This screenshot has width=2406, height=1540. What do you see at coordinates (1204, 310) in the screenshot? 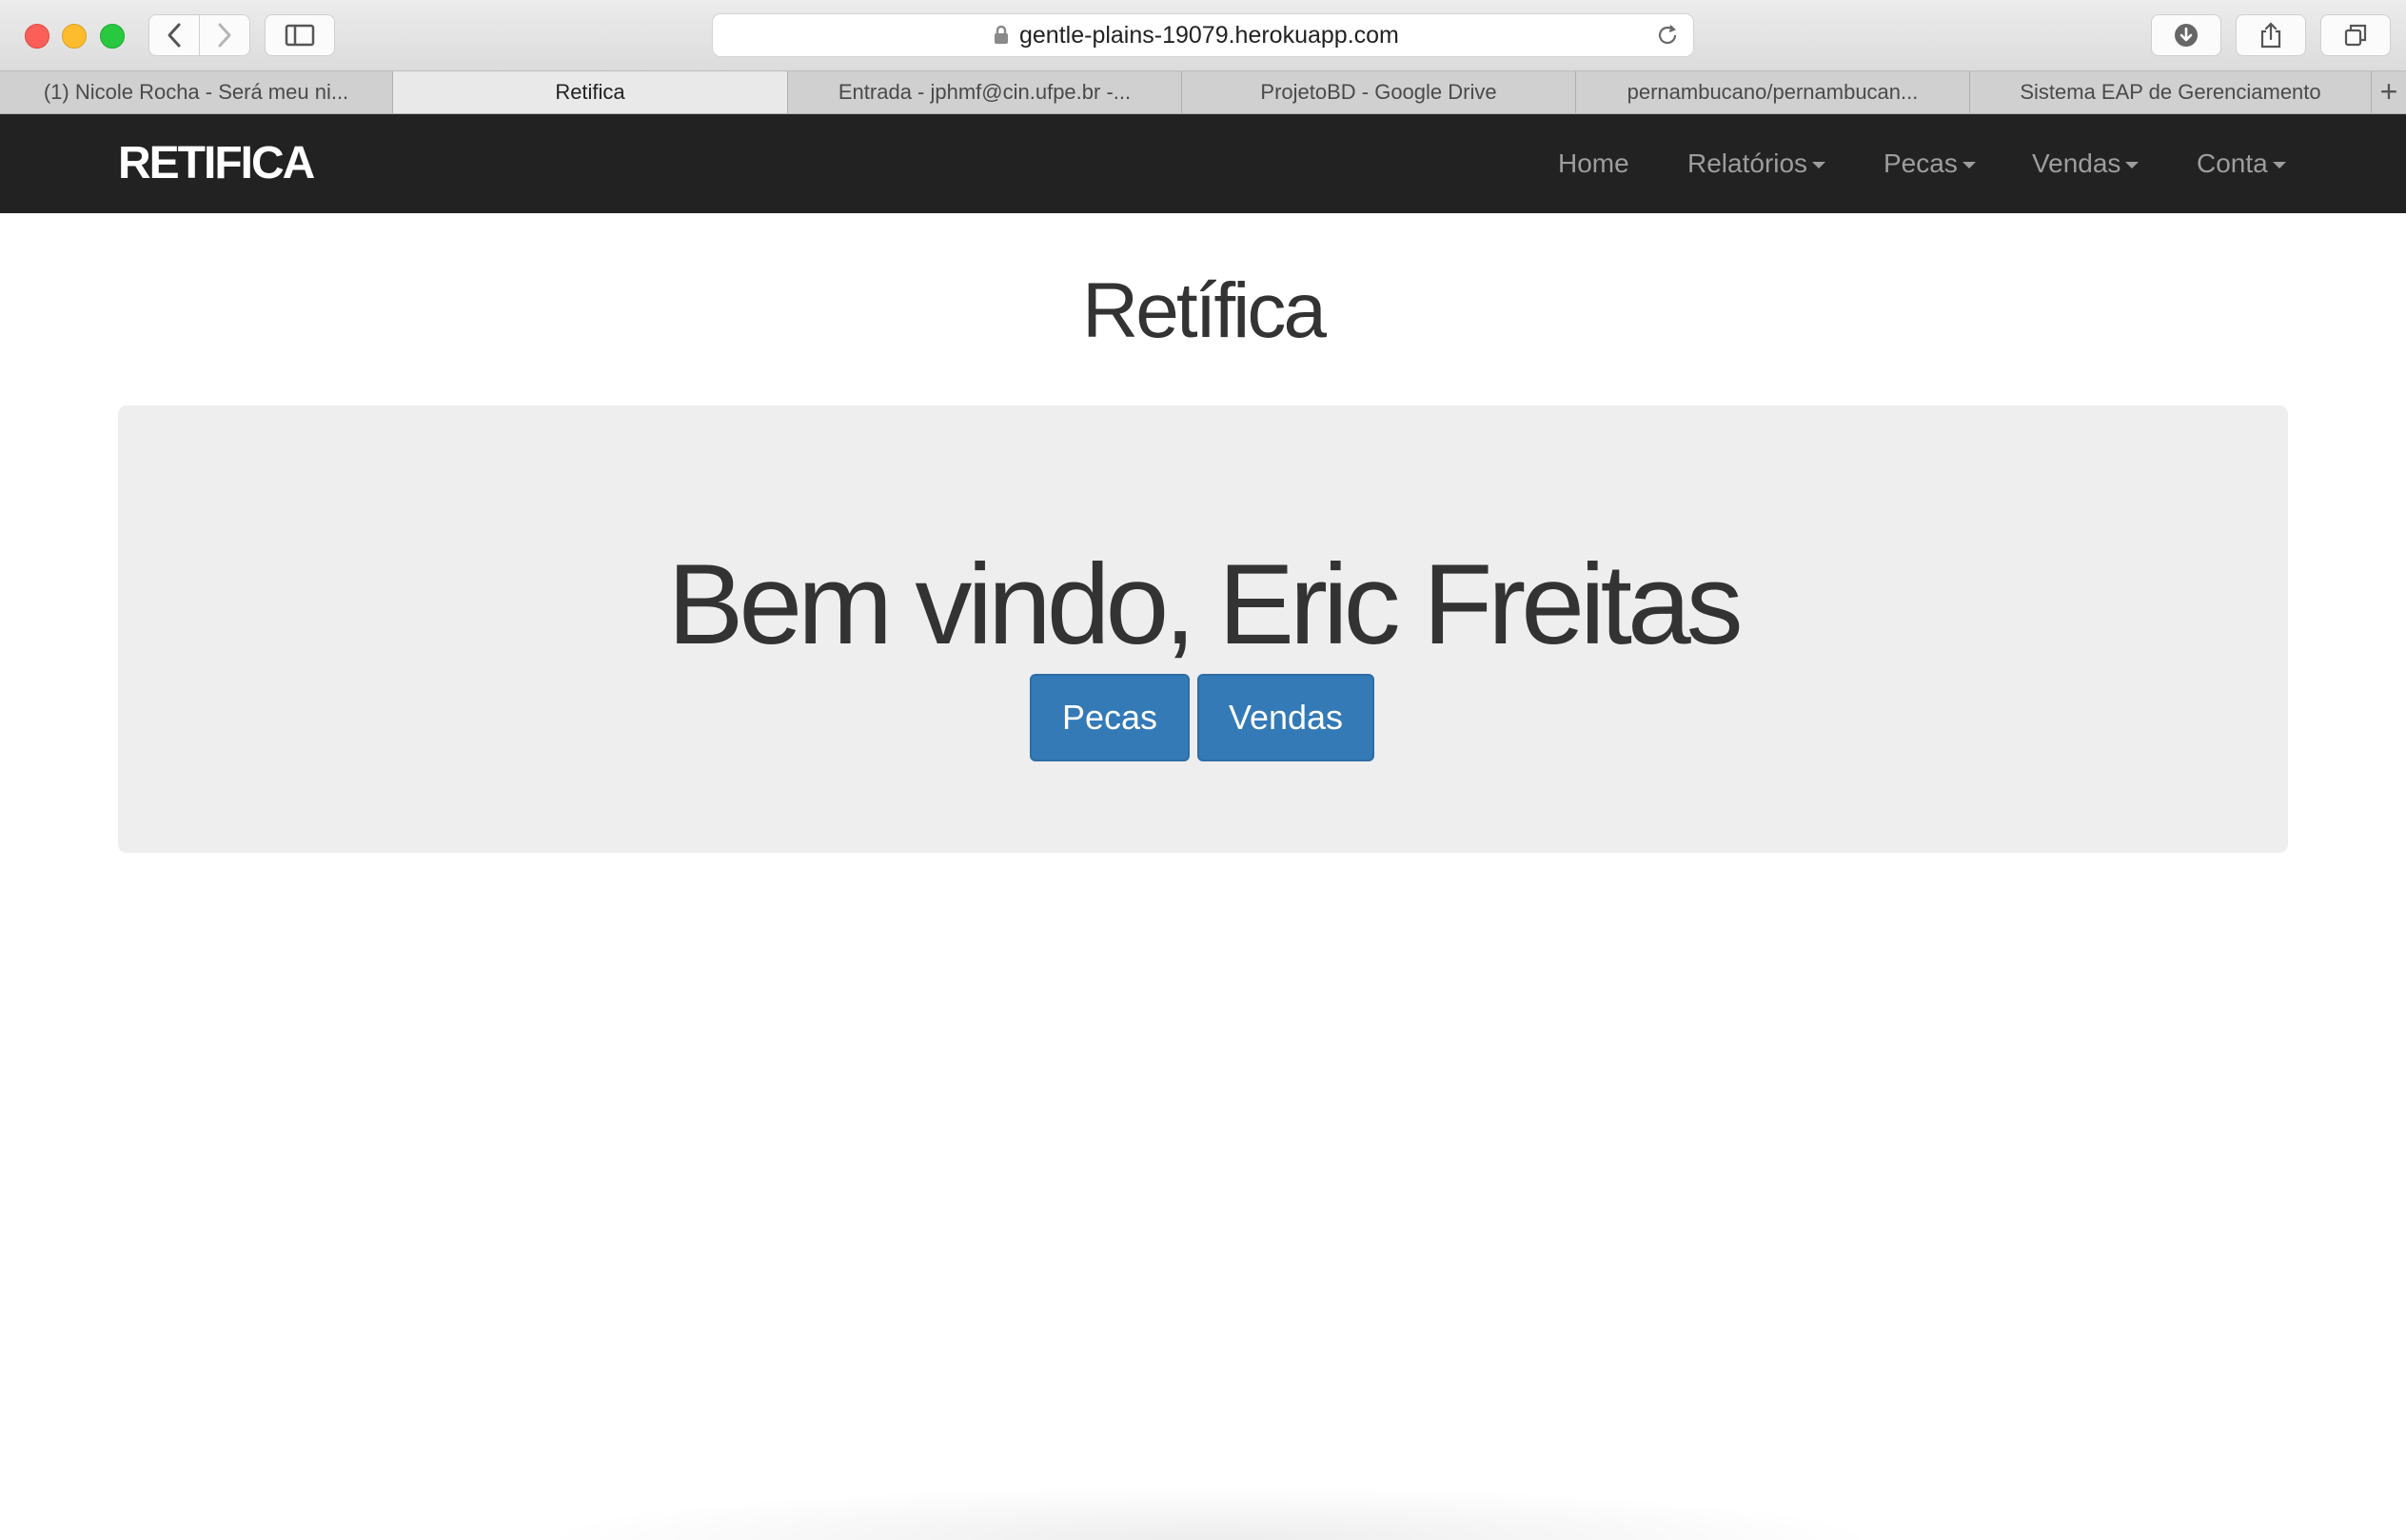
I see `page-title: Retífica` at bounding box center [1204, 310].